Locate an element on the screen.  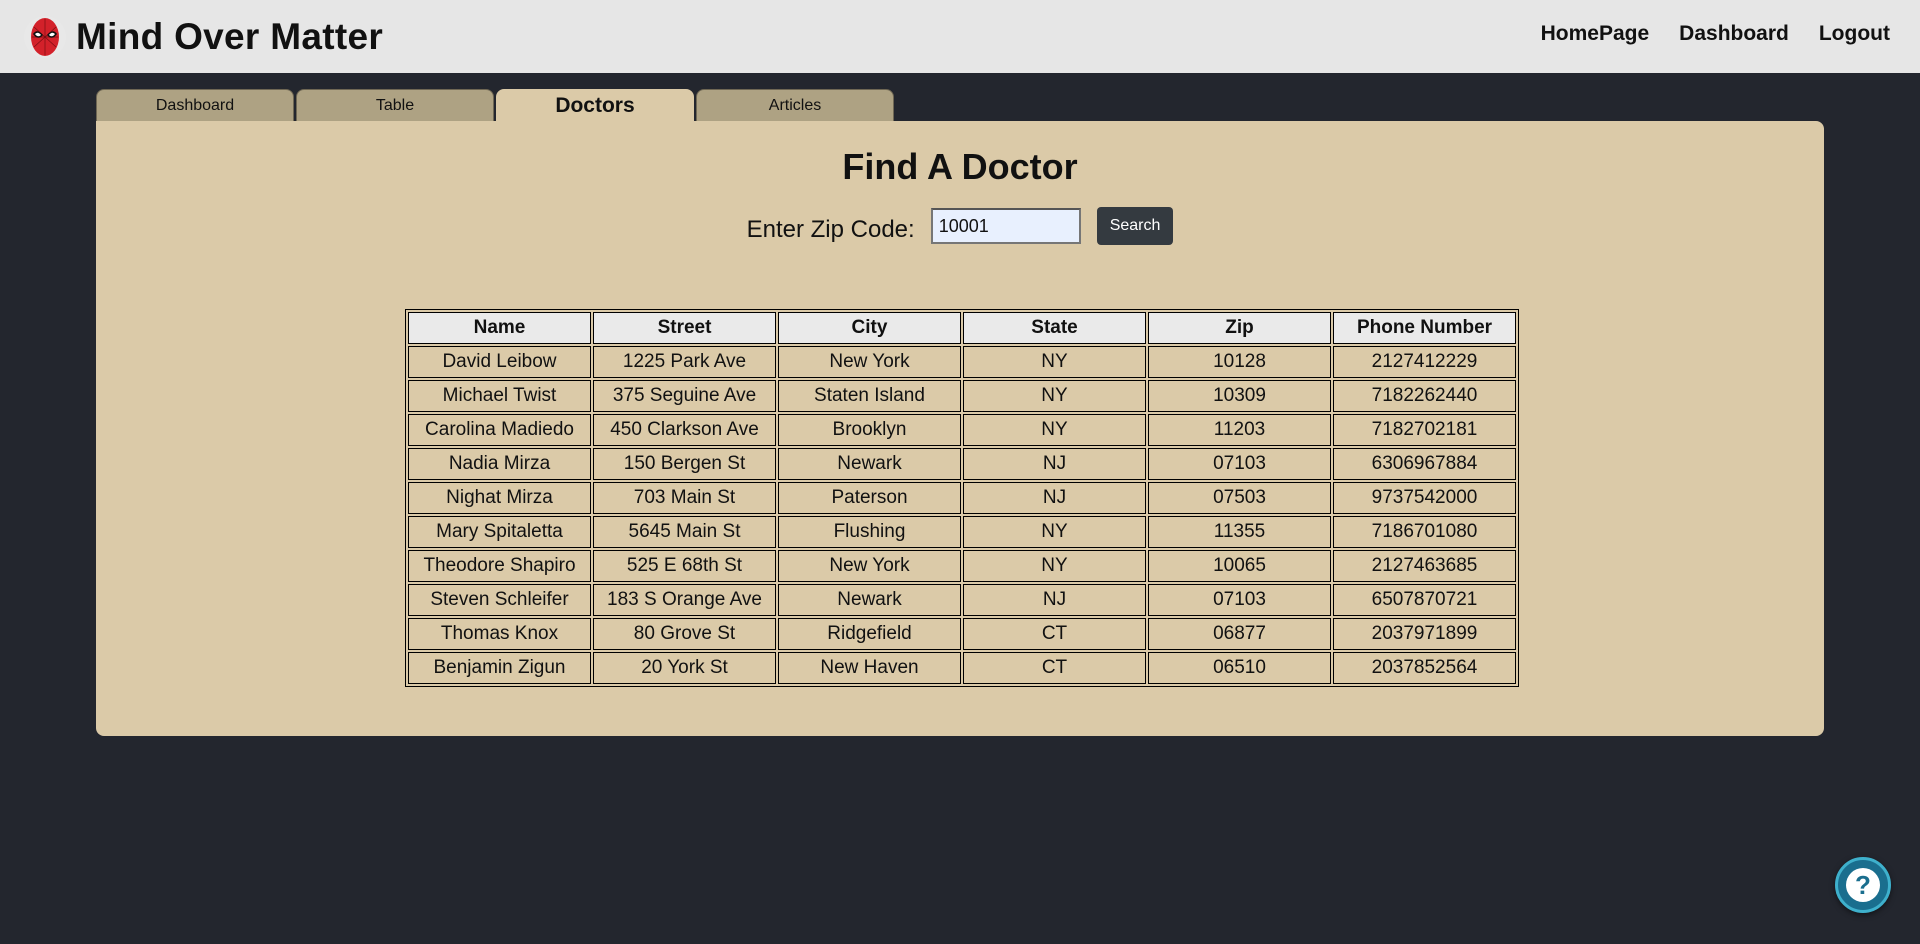
city-cell: Paterson is located at coordinates (869, 498).